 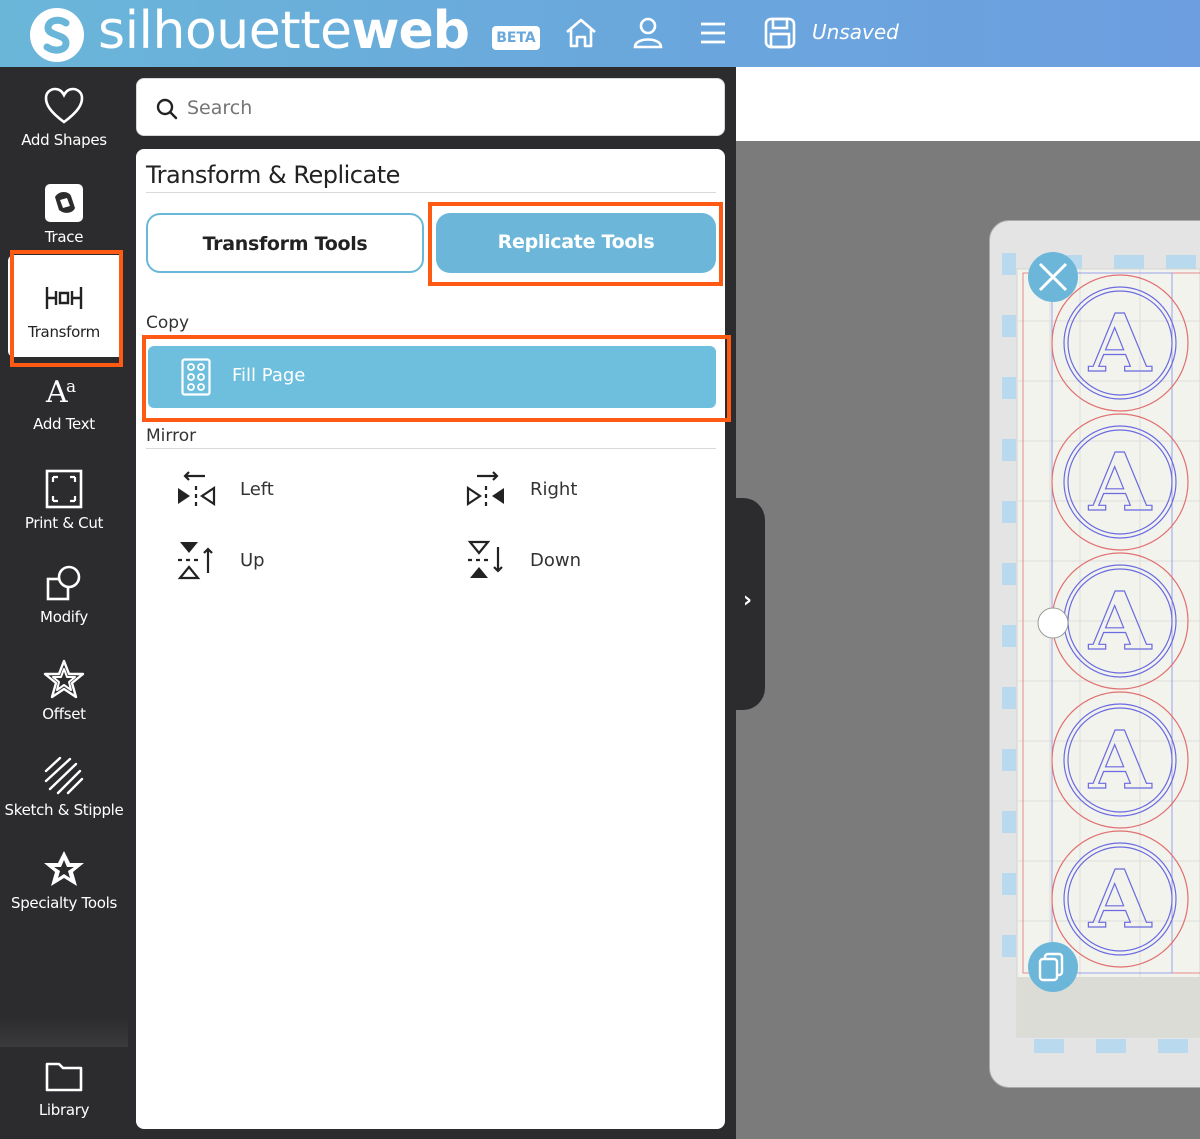 What do you see at coordinates (780, 33) in the screenshot?
I see `save-icon` at bounding box center [780, 33].